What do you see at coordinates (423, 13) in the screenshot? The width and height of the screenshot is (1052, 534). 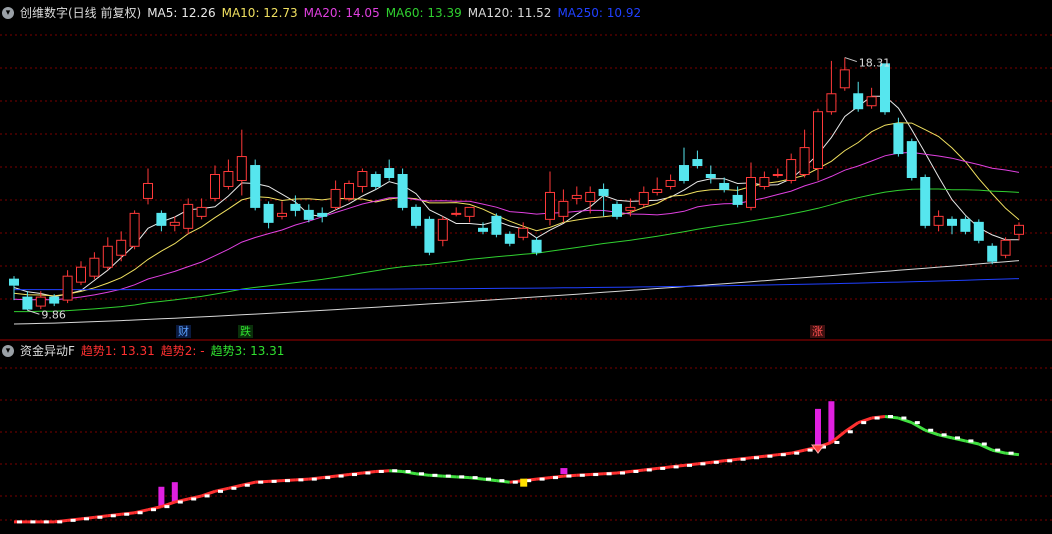 I see `ma60-label: MA60: 13.39` at bounding box center [423, 13].